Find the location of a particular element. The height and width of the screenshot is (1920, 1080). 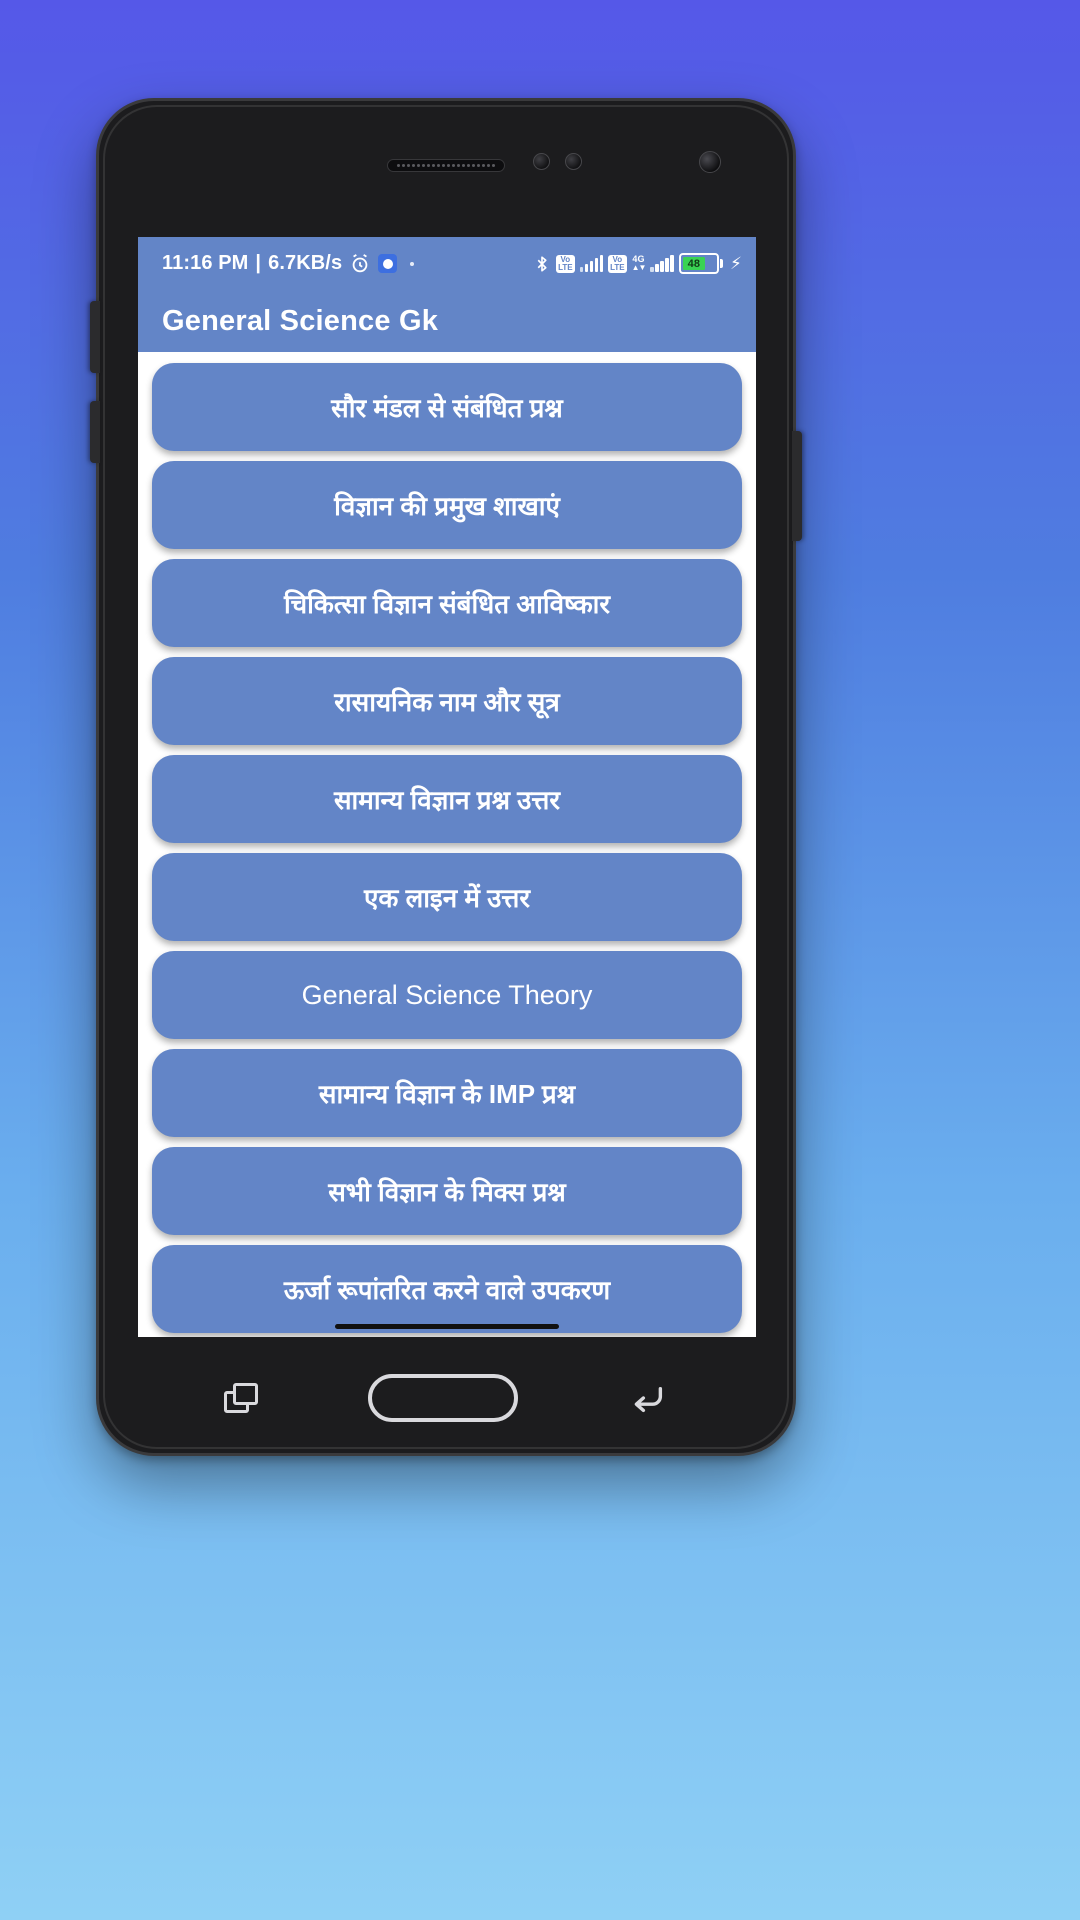

volte-label-vo: Vo is located at coordinates (565, 259).